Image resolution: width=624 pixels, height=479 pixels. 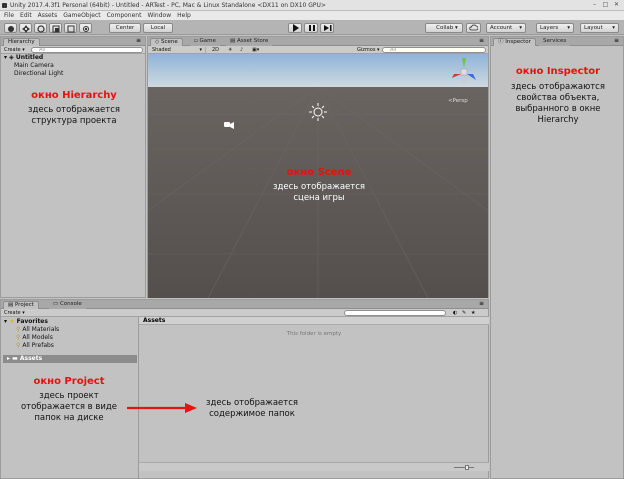 I want to click on shading-mode-dropdown: Shaded ▾, so click(x=179, y=50).